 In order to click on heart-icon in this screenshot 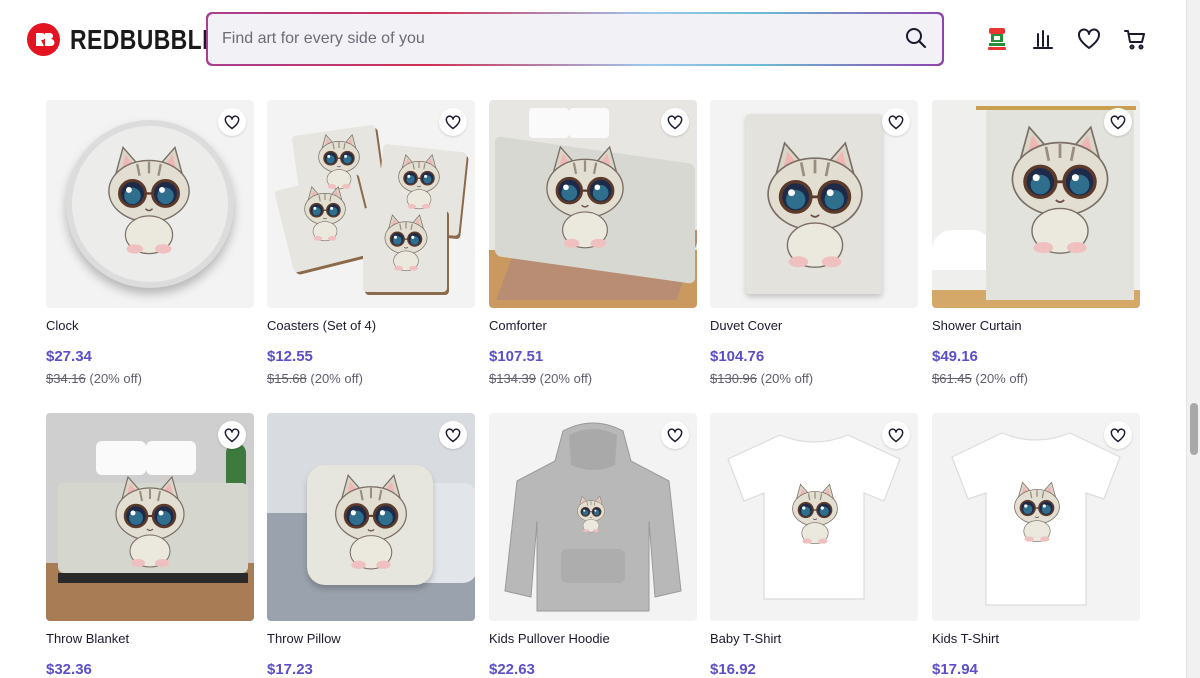, I will do `click(1089, 39)`.